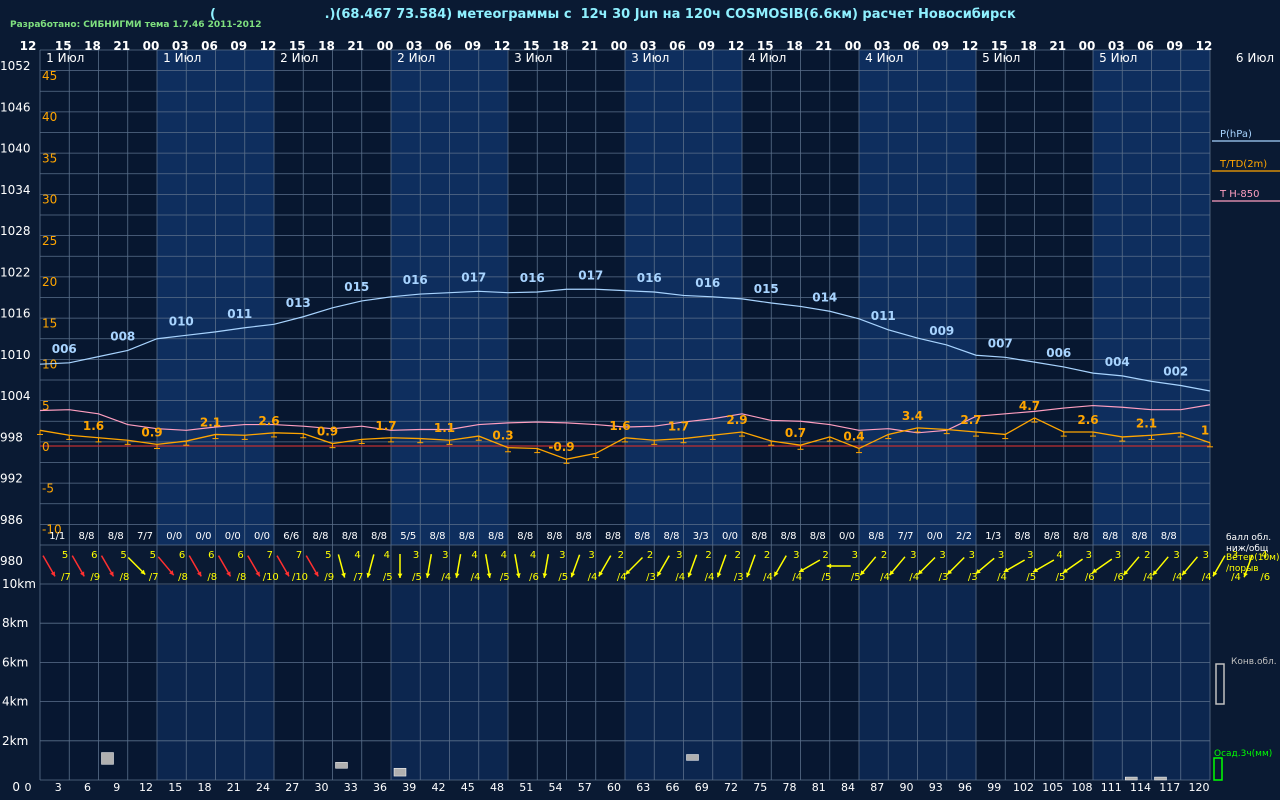 This screenshot has height=800, width=1280. Describe the element at coordinates (468, 787) in the screenshot. I see `lead-hour-label: 45` at that location.